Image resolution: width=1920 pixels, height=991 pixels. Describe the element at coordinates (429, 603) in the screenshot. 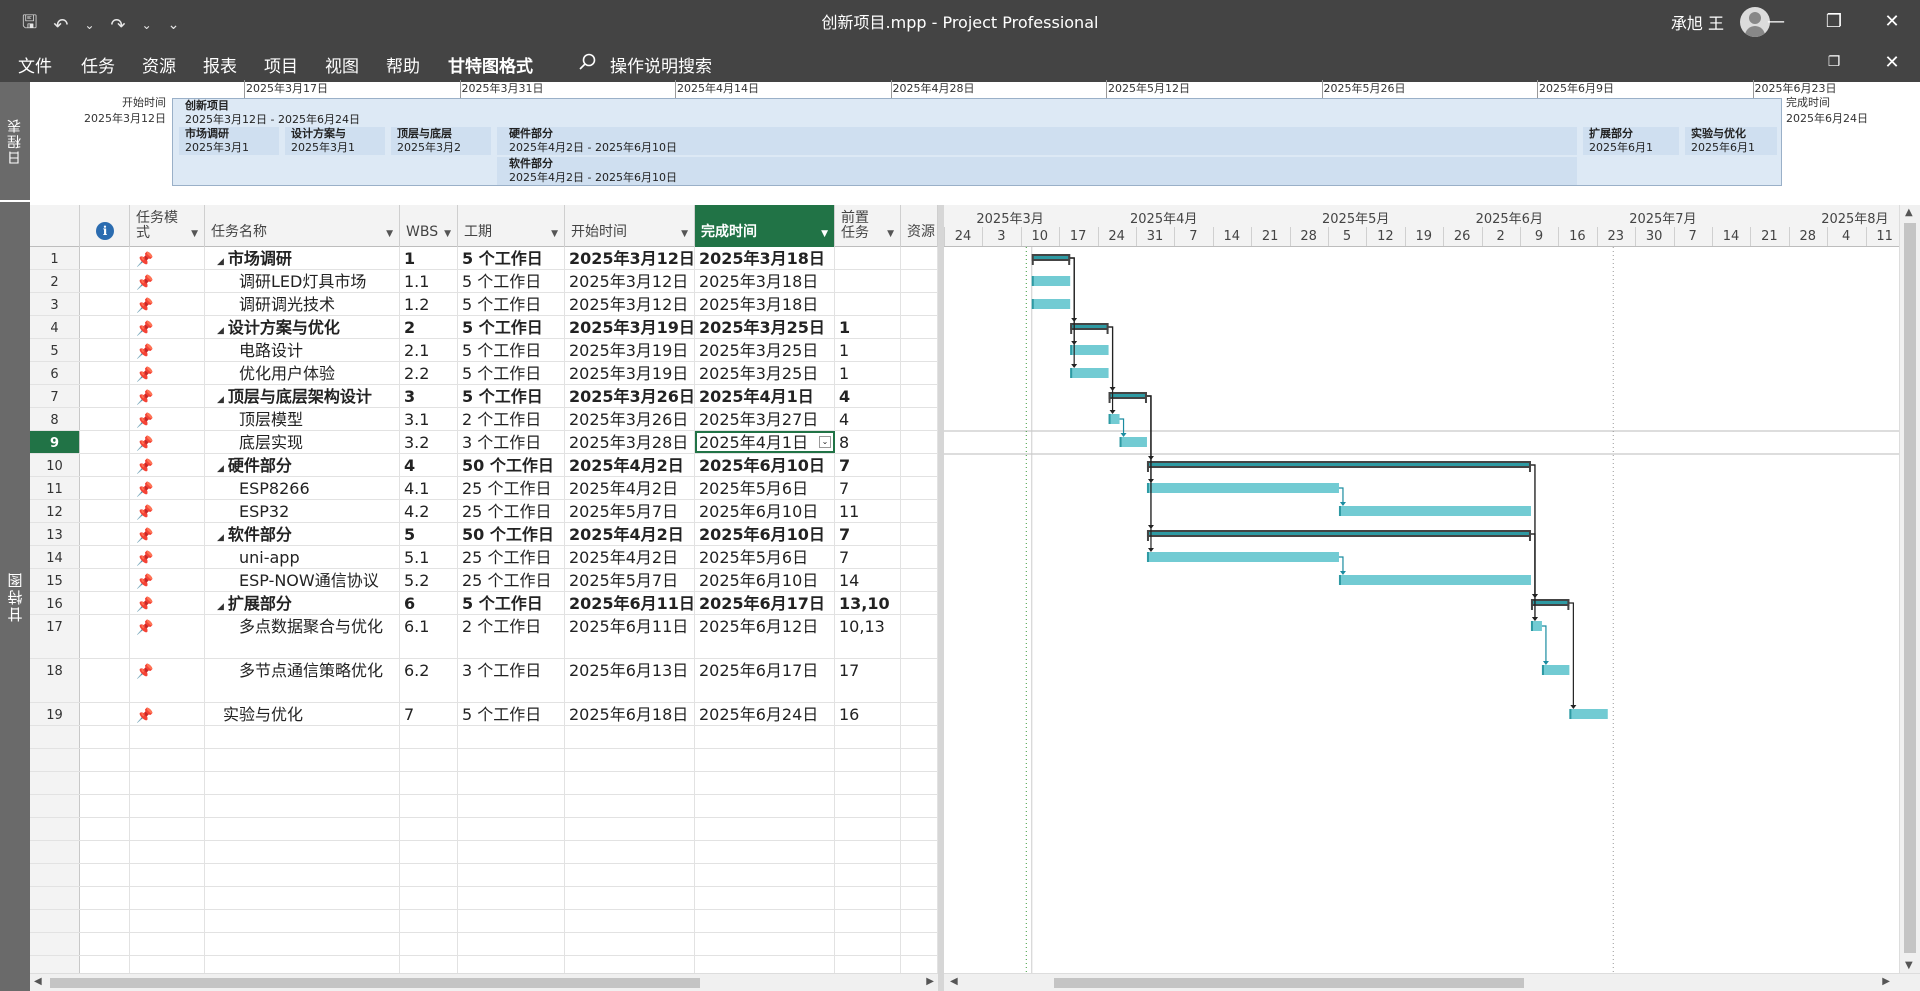

I see `wbs-cell: 6` at that location.